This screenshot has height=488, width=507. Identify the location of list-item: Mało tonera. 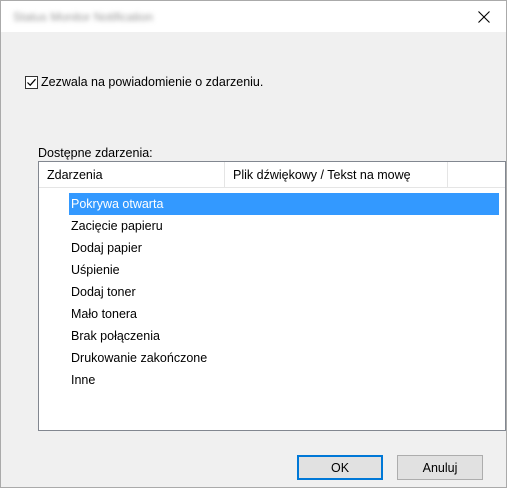
(284, 314).